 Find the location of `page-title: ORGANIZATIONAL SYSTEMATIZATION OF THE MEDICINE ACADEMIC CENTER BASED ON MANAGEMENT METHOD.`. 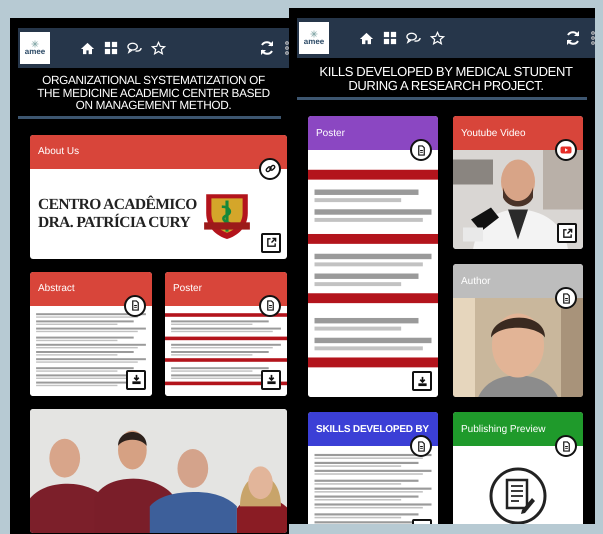

page-title: ORGANIZATIONAL SYSTEMATIZATION OF THE MEDICINE ACADEMIC CENTER BASED ON MANAGEMENT METHOD. is located at coordinates (153, 93).